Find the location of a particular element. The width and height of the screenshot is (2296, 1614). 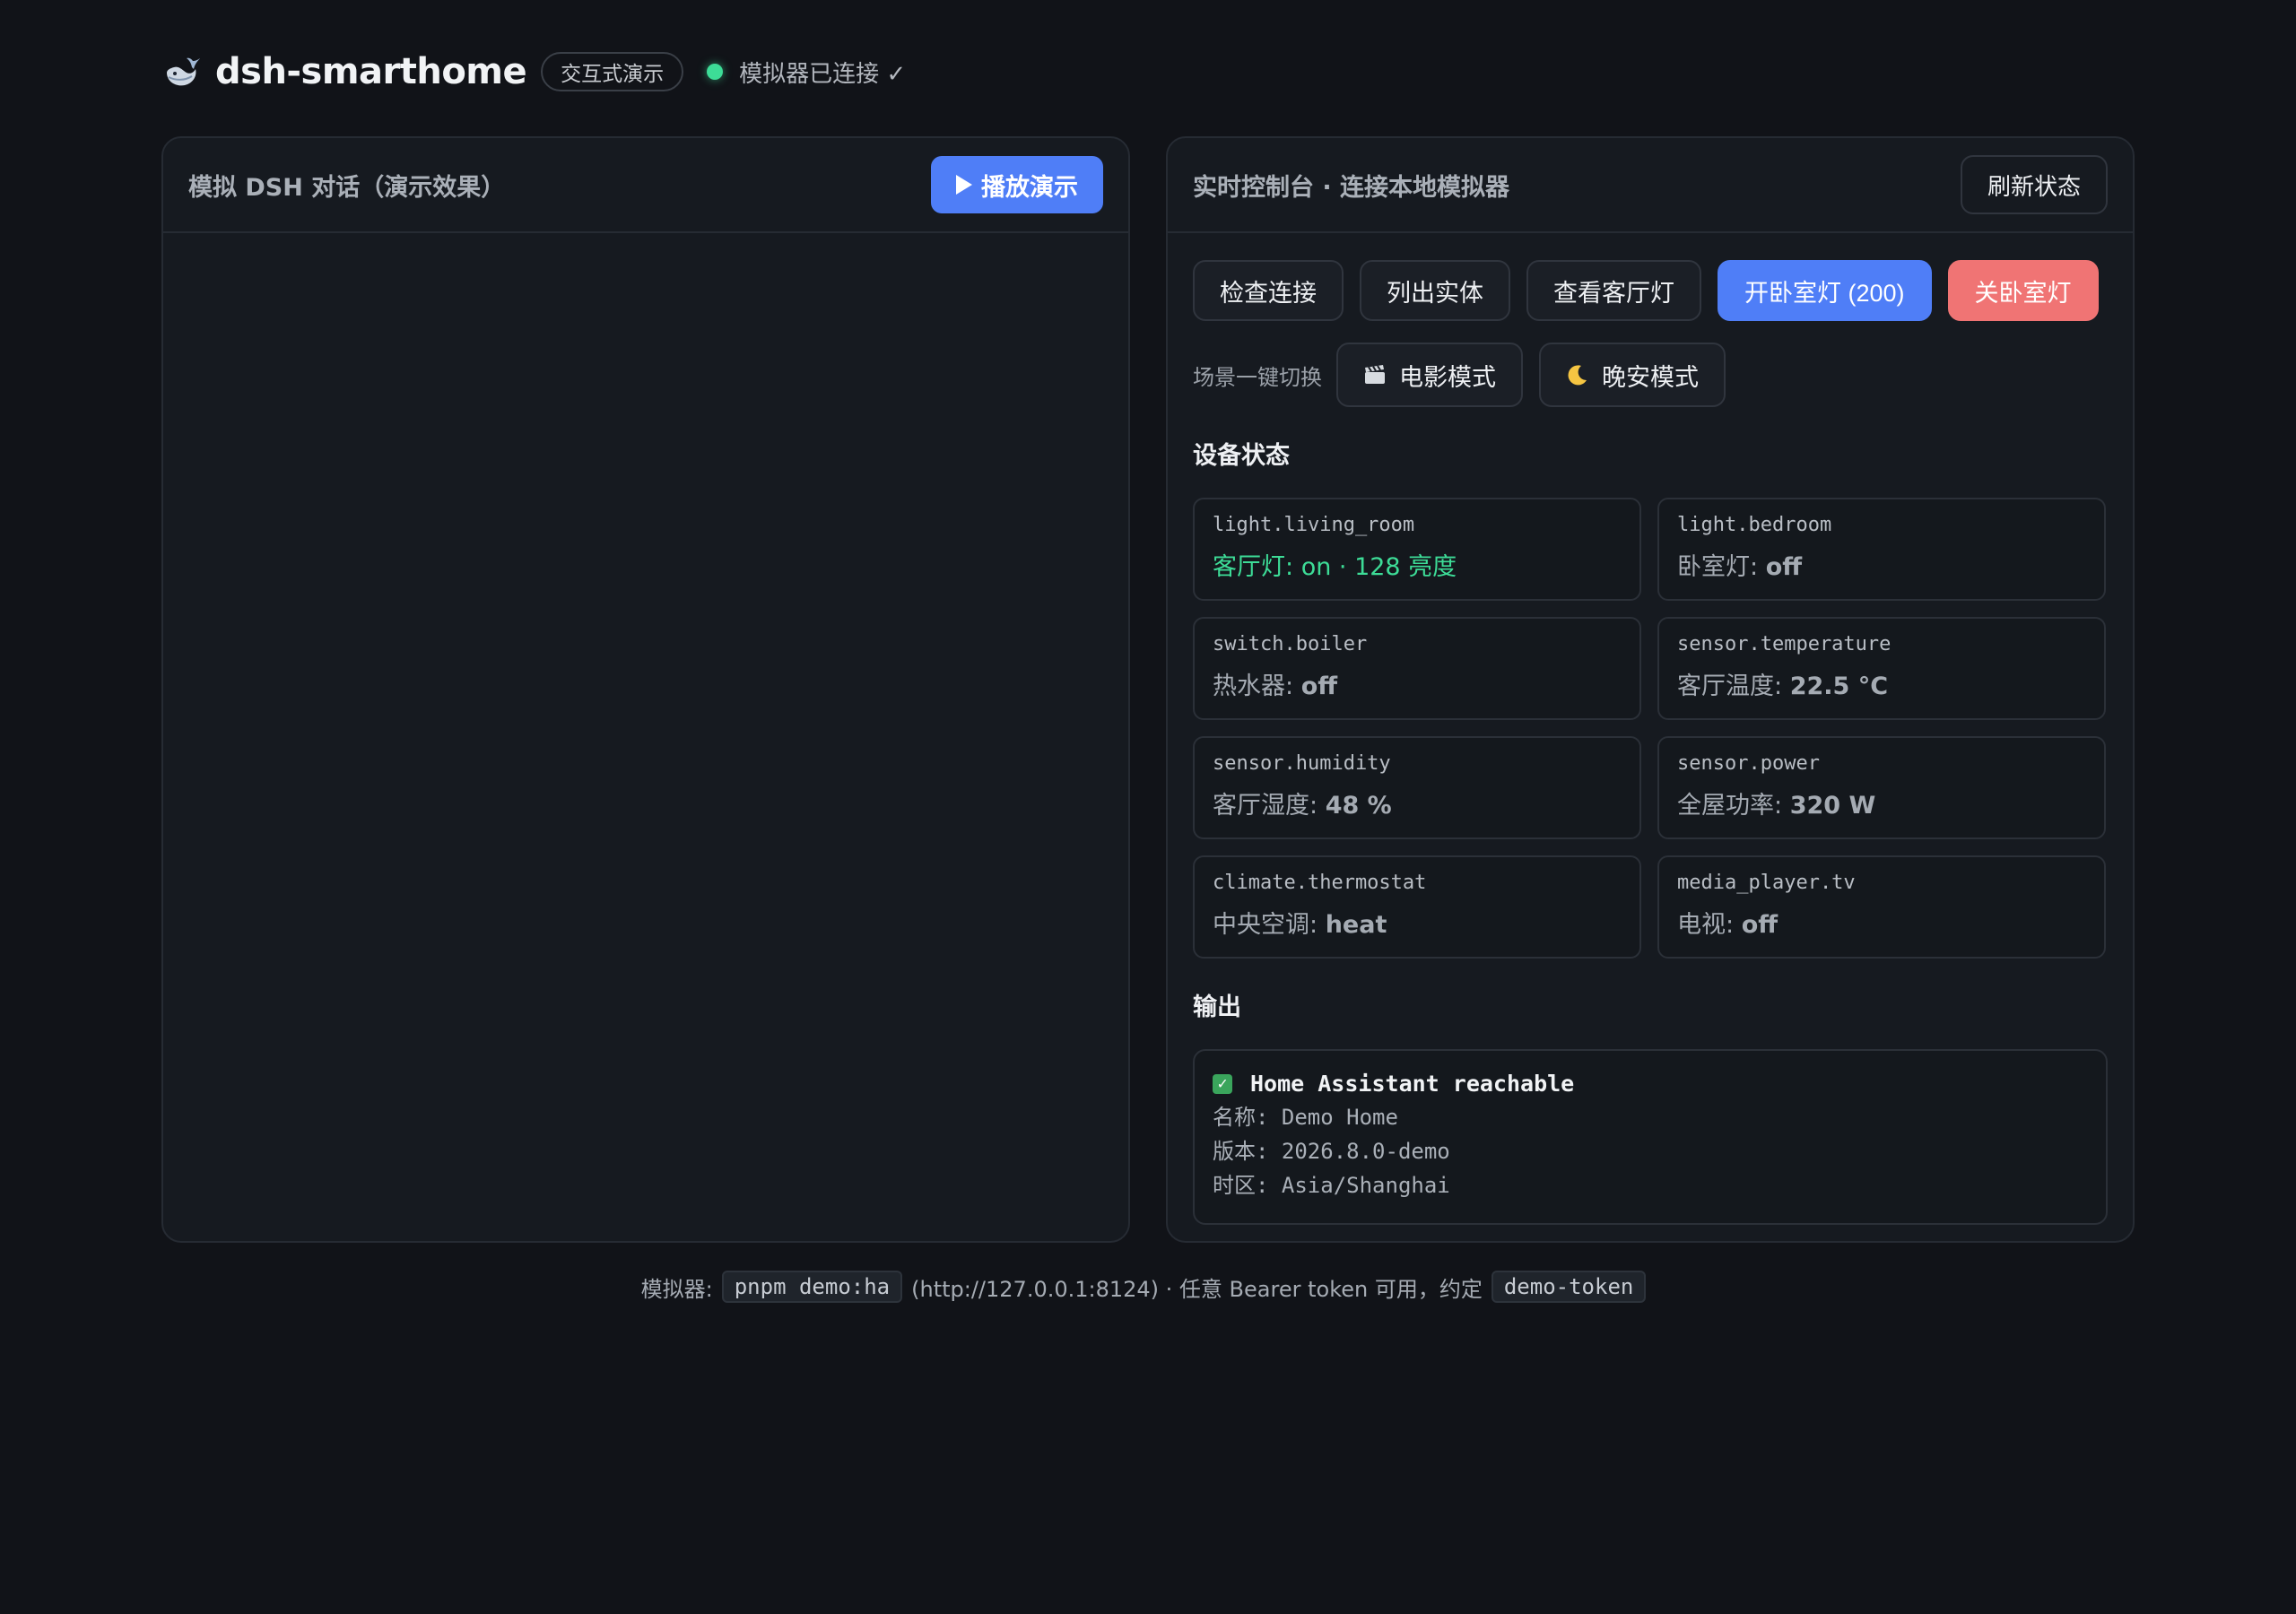

whale-icon is located at coordinates (182, 71).